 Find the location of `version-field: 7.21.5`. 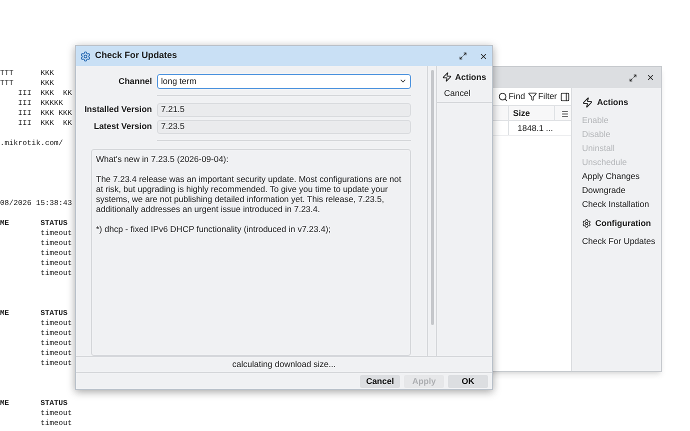

version-field: 7.21.5 is located at coordinates (284, 109).